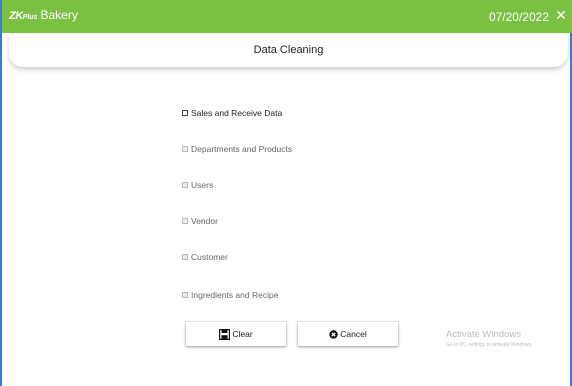 This screenshot has width=572, height=386. I want to click on clear-button-label: Clear, so click(242, 334).